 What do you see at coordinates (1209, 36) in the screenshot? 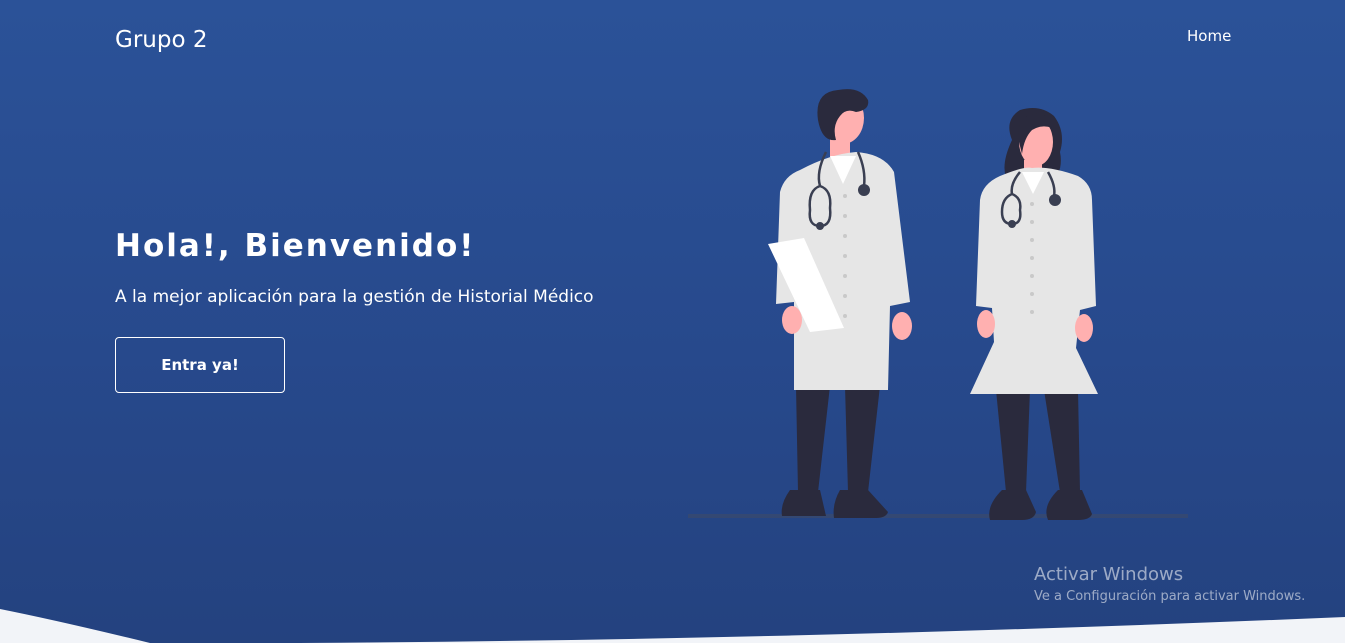
I see `nav-link-home: Home` at bounding box center [1209, 36].